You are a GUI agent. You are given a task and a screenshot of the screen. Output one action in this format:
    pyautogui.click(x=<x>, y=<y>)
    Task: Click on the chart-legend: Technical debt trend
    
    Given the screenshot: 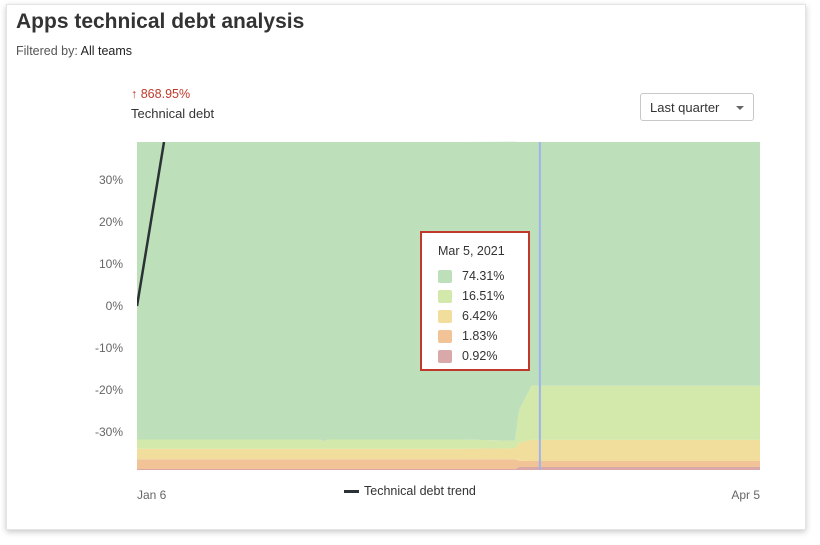 What is the action you would take?
    pyautogui.click(x=410, y=491)
    